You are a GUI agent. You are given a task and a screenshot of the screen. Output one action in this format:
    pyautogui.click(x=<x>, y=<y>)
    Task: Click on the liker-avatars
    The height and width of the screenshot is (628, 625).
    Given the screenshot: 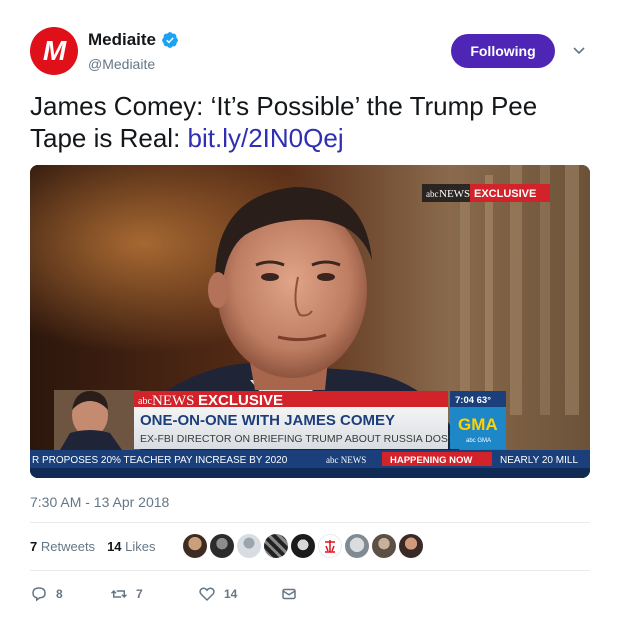 What is the action you would take?
    pyautogui.click(x=303, y=546)
    